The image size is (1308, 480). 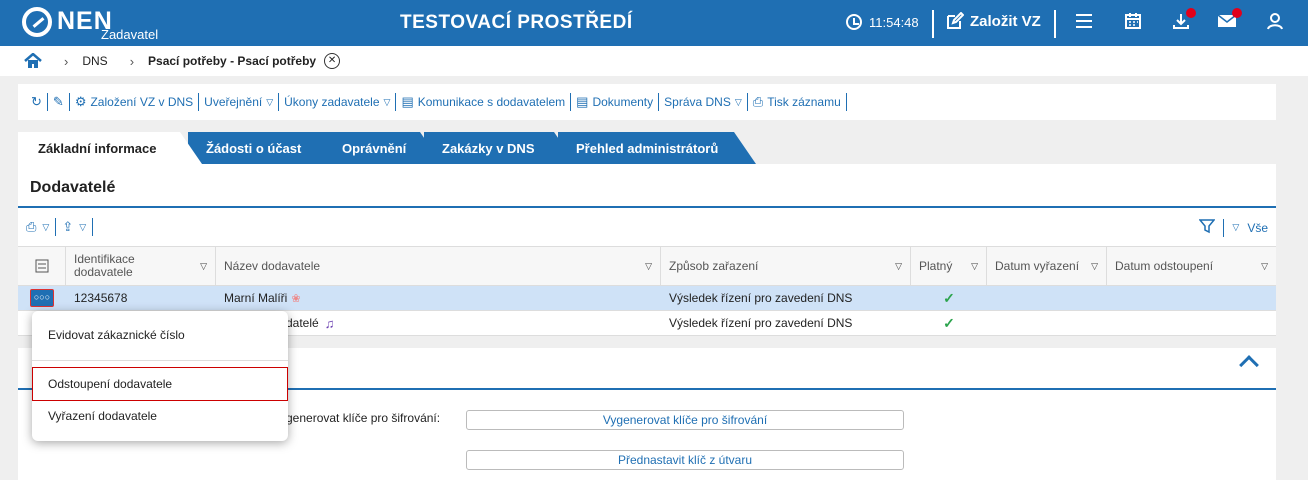 I want to click on column-settings-button, so click(x=42, y=266).